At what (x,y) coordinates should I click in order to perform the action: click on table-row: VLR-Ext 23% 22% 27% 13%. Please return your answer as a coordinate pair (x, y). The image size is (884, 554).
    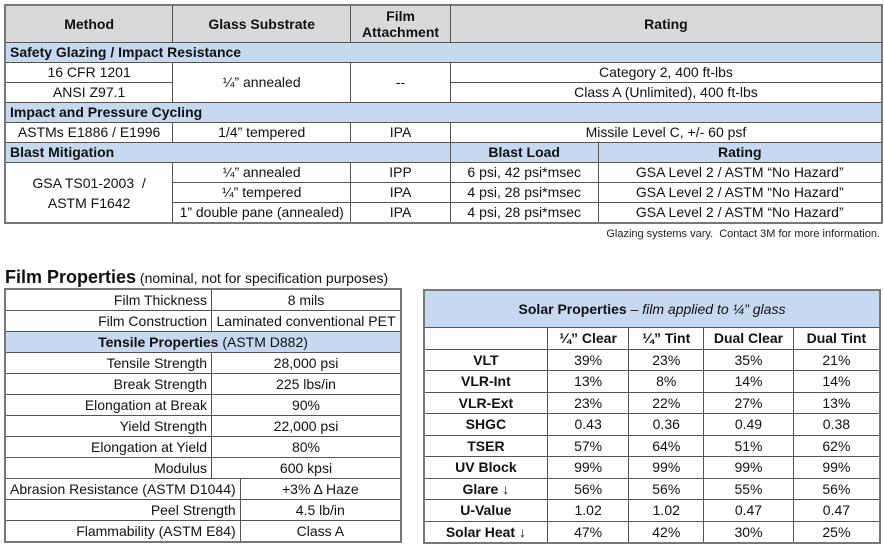
    Looking at the image, I should click on (652, 402).